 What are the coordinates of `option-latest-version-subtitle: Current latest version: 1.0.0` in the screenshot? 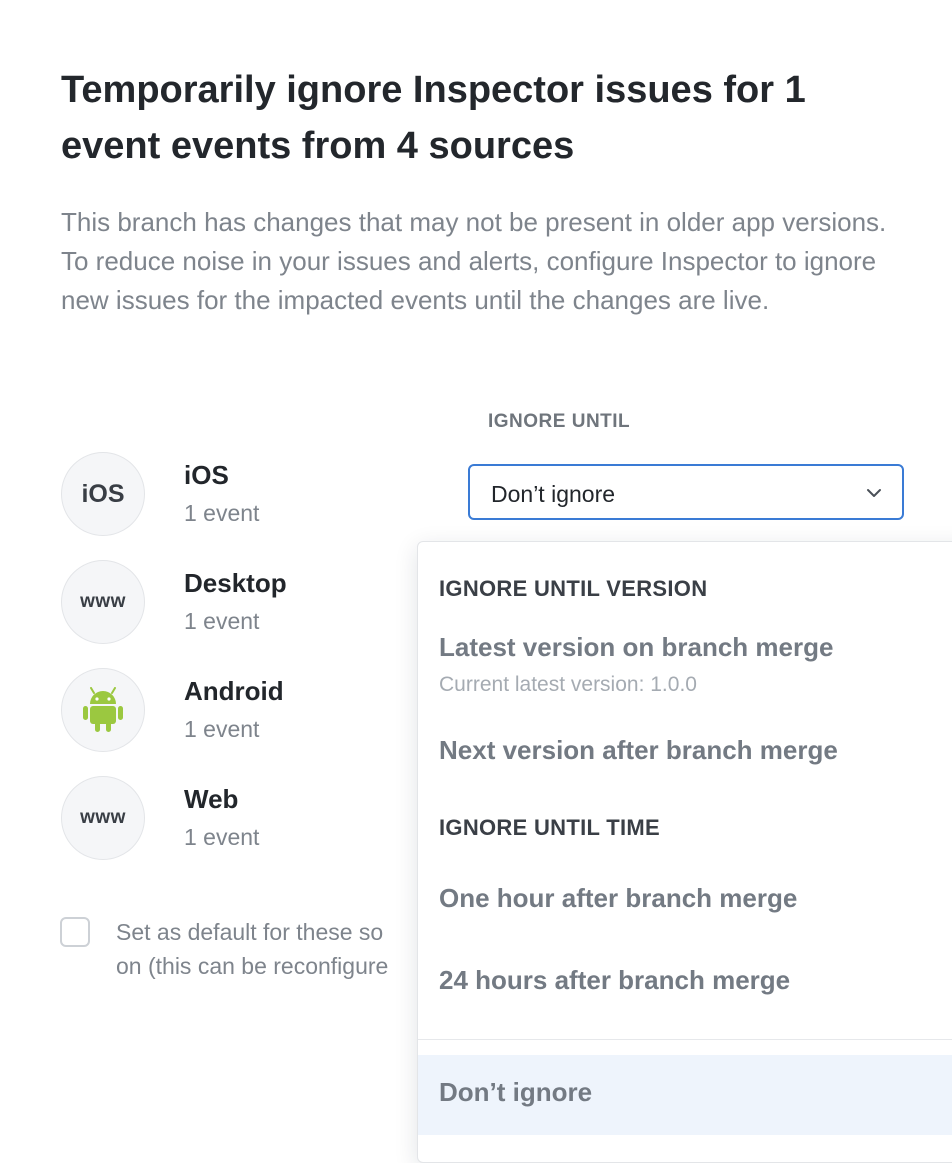 It's located at (568, 684).